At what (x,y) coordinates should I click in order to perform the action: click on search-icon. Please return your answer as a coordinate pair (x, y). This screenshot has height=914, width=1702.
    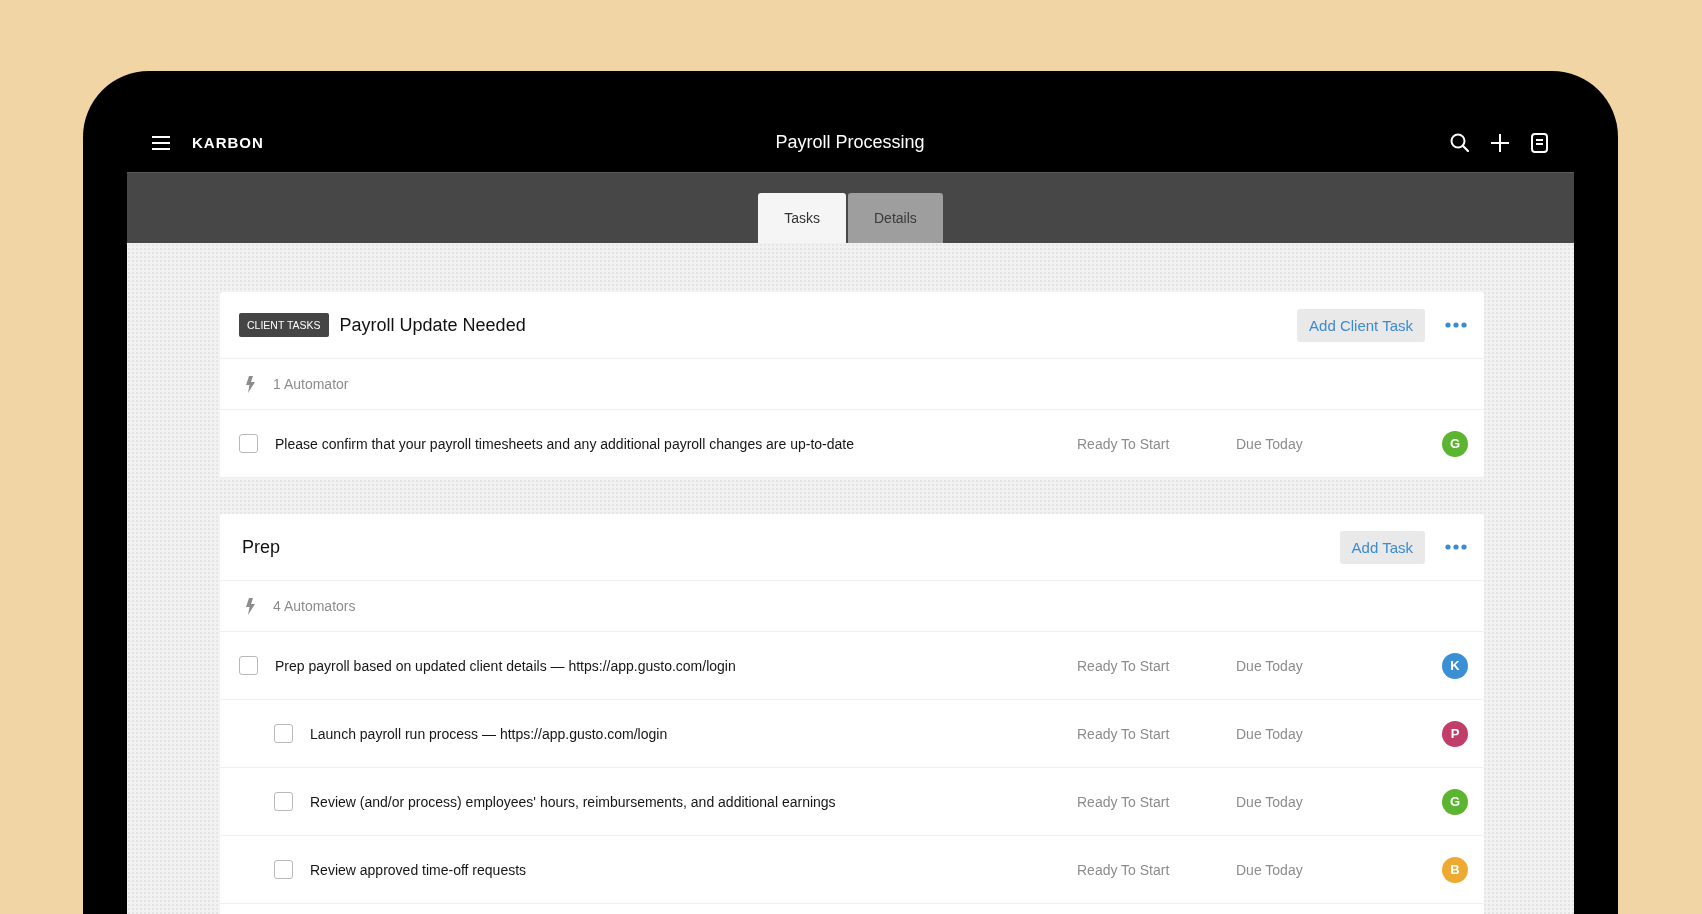
    Looking at the image, I should click on (1459, 142).